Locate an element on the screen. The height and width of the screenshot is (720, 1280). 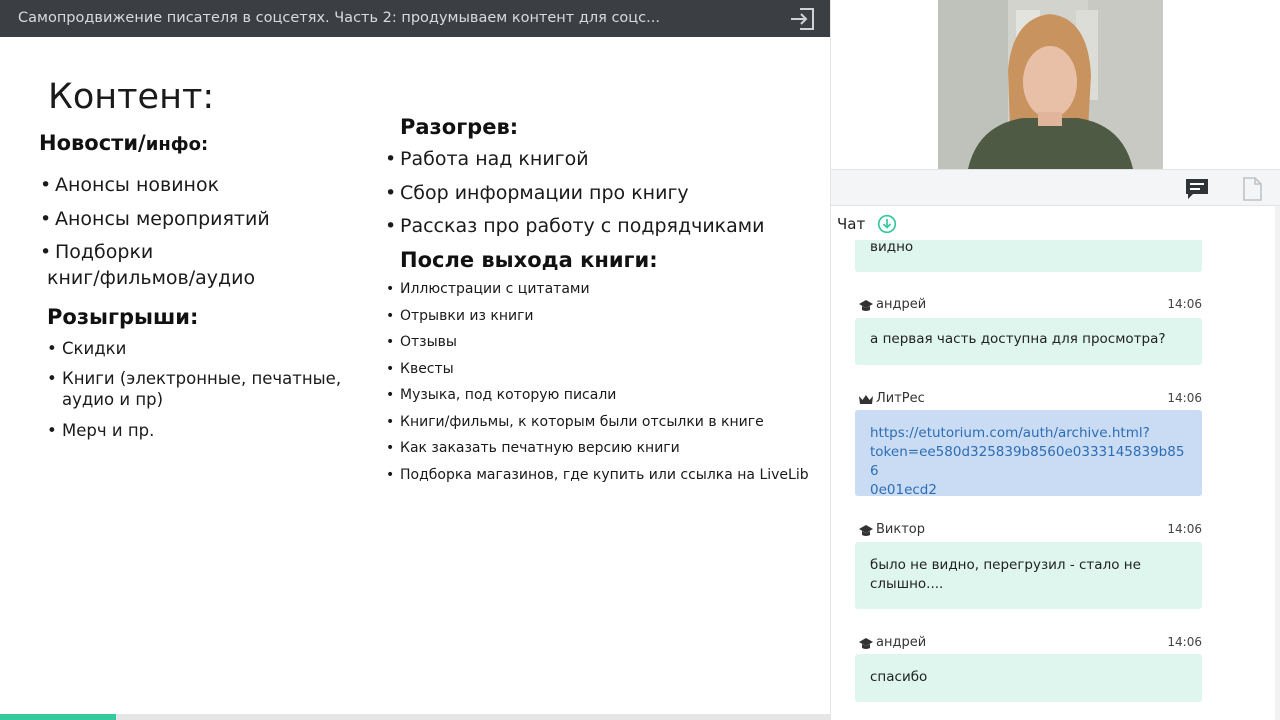
progress-fill is located at coordinates (58, 717).